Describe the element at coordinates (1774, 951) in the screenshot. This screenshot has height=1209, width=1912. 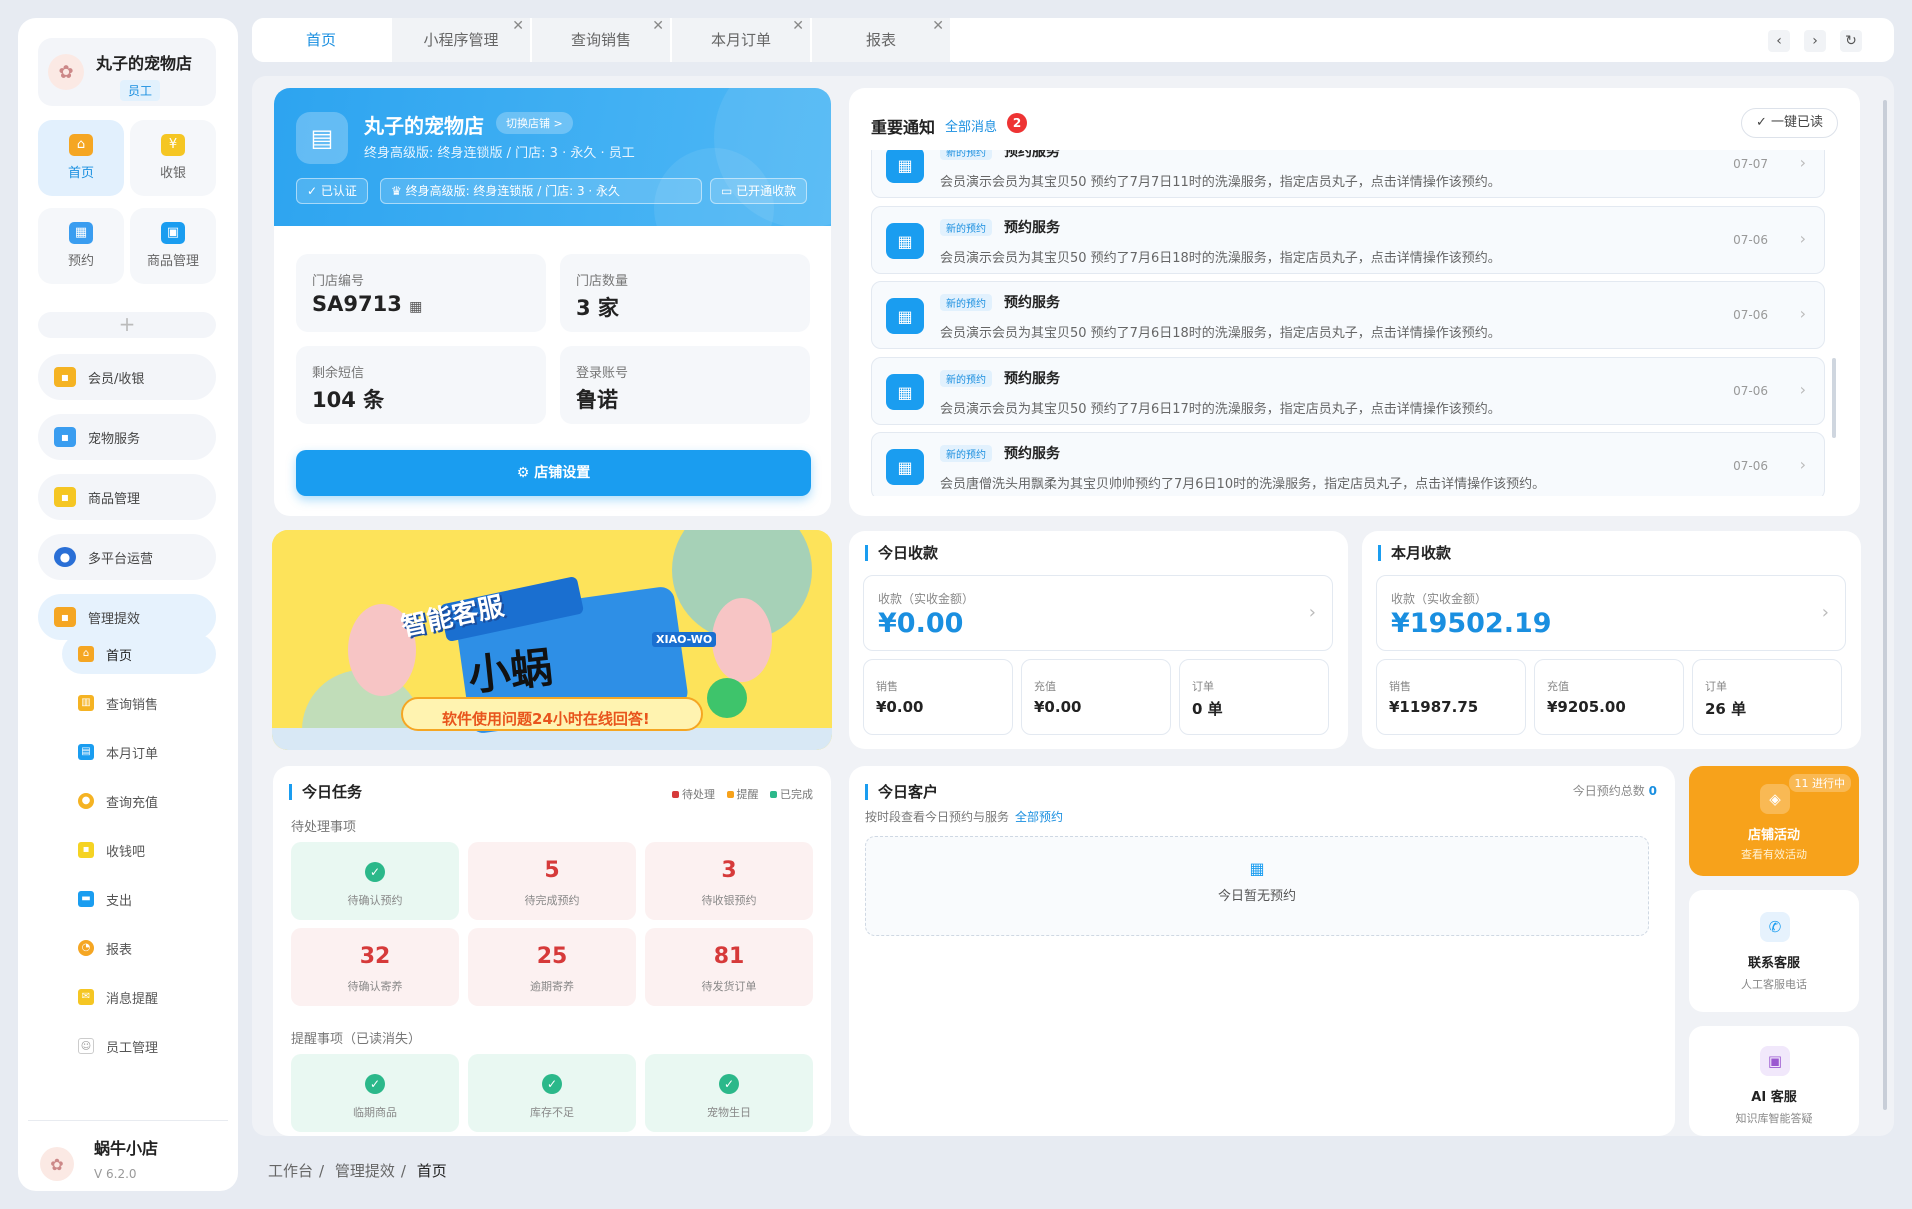
I see `contact-support-tile: ✆ 联系客服 人工客服电话` at that location.